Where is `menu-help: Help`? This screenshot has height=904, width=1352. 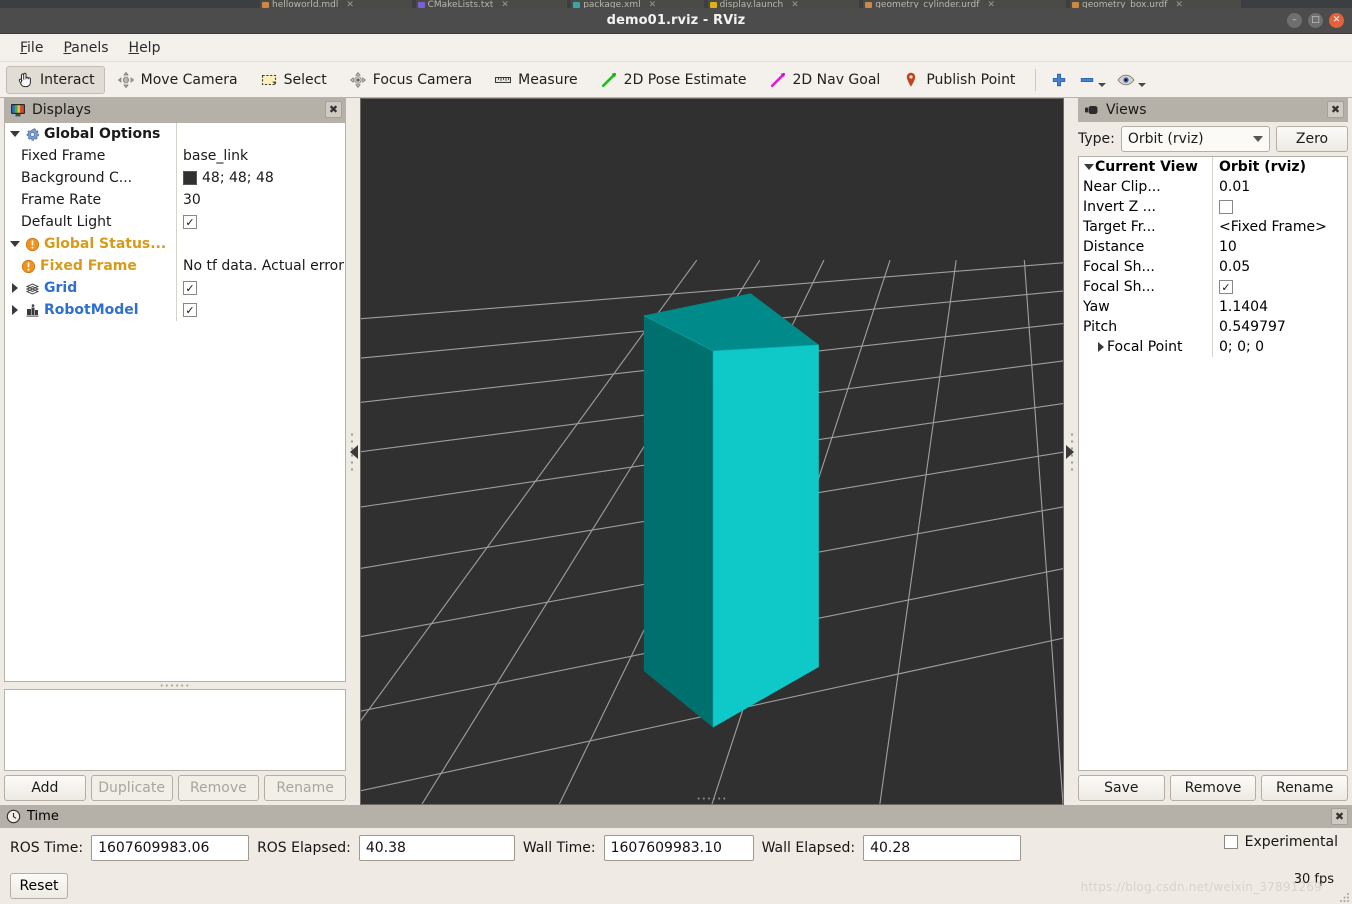
menu-help: Help is located at coordinates (145, 48).